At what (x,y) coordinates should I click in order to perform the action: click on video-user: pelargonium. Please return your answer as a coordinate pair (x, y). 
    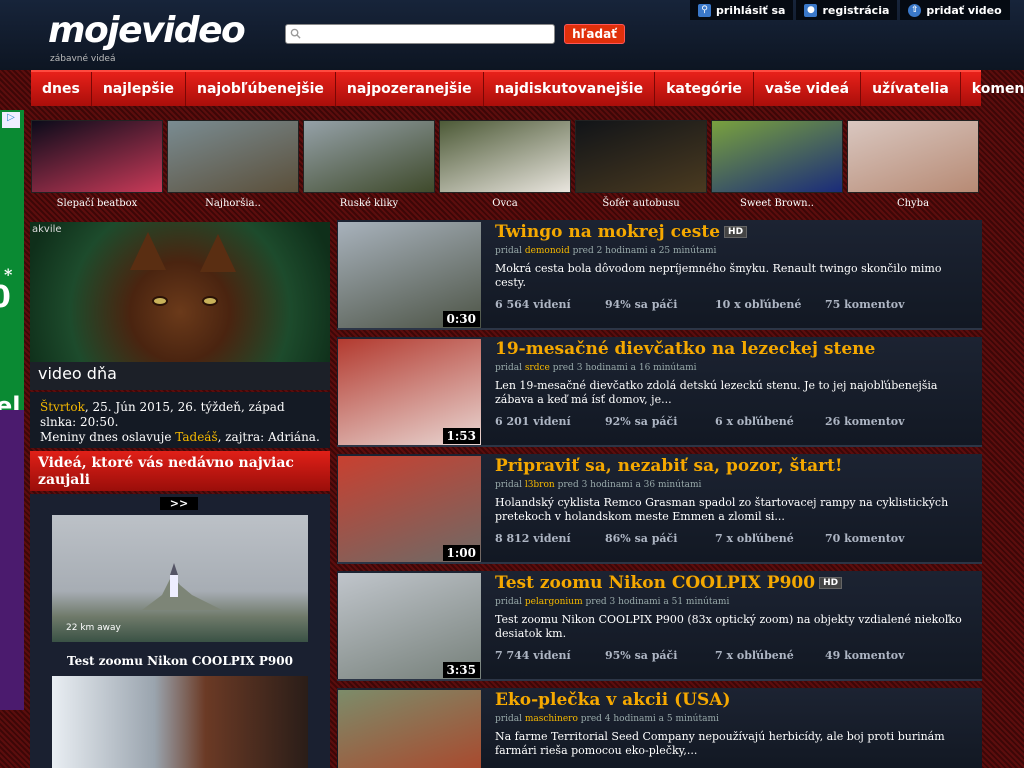
    Looking at the image, I should click on (554, 602).